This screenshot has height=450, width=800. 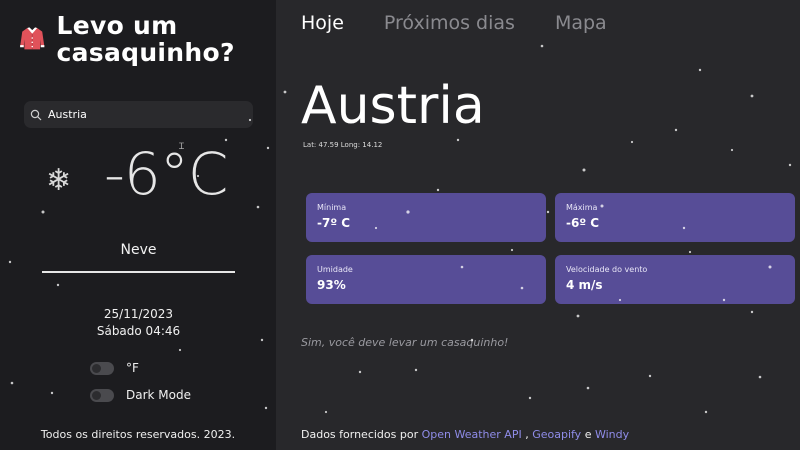 I want to click on link-open-weather: Open Weather API, so click(x=472, y=434).